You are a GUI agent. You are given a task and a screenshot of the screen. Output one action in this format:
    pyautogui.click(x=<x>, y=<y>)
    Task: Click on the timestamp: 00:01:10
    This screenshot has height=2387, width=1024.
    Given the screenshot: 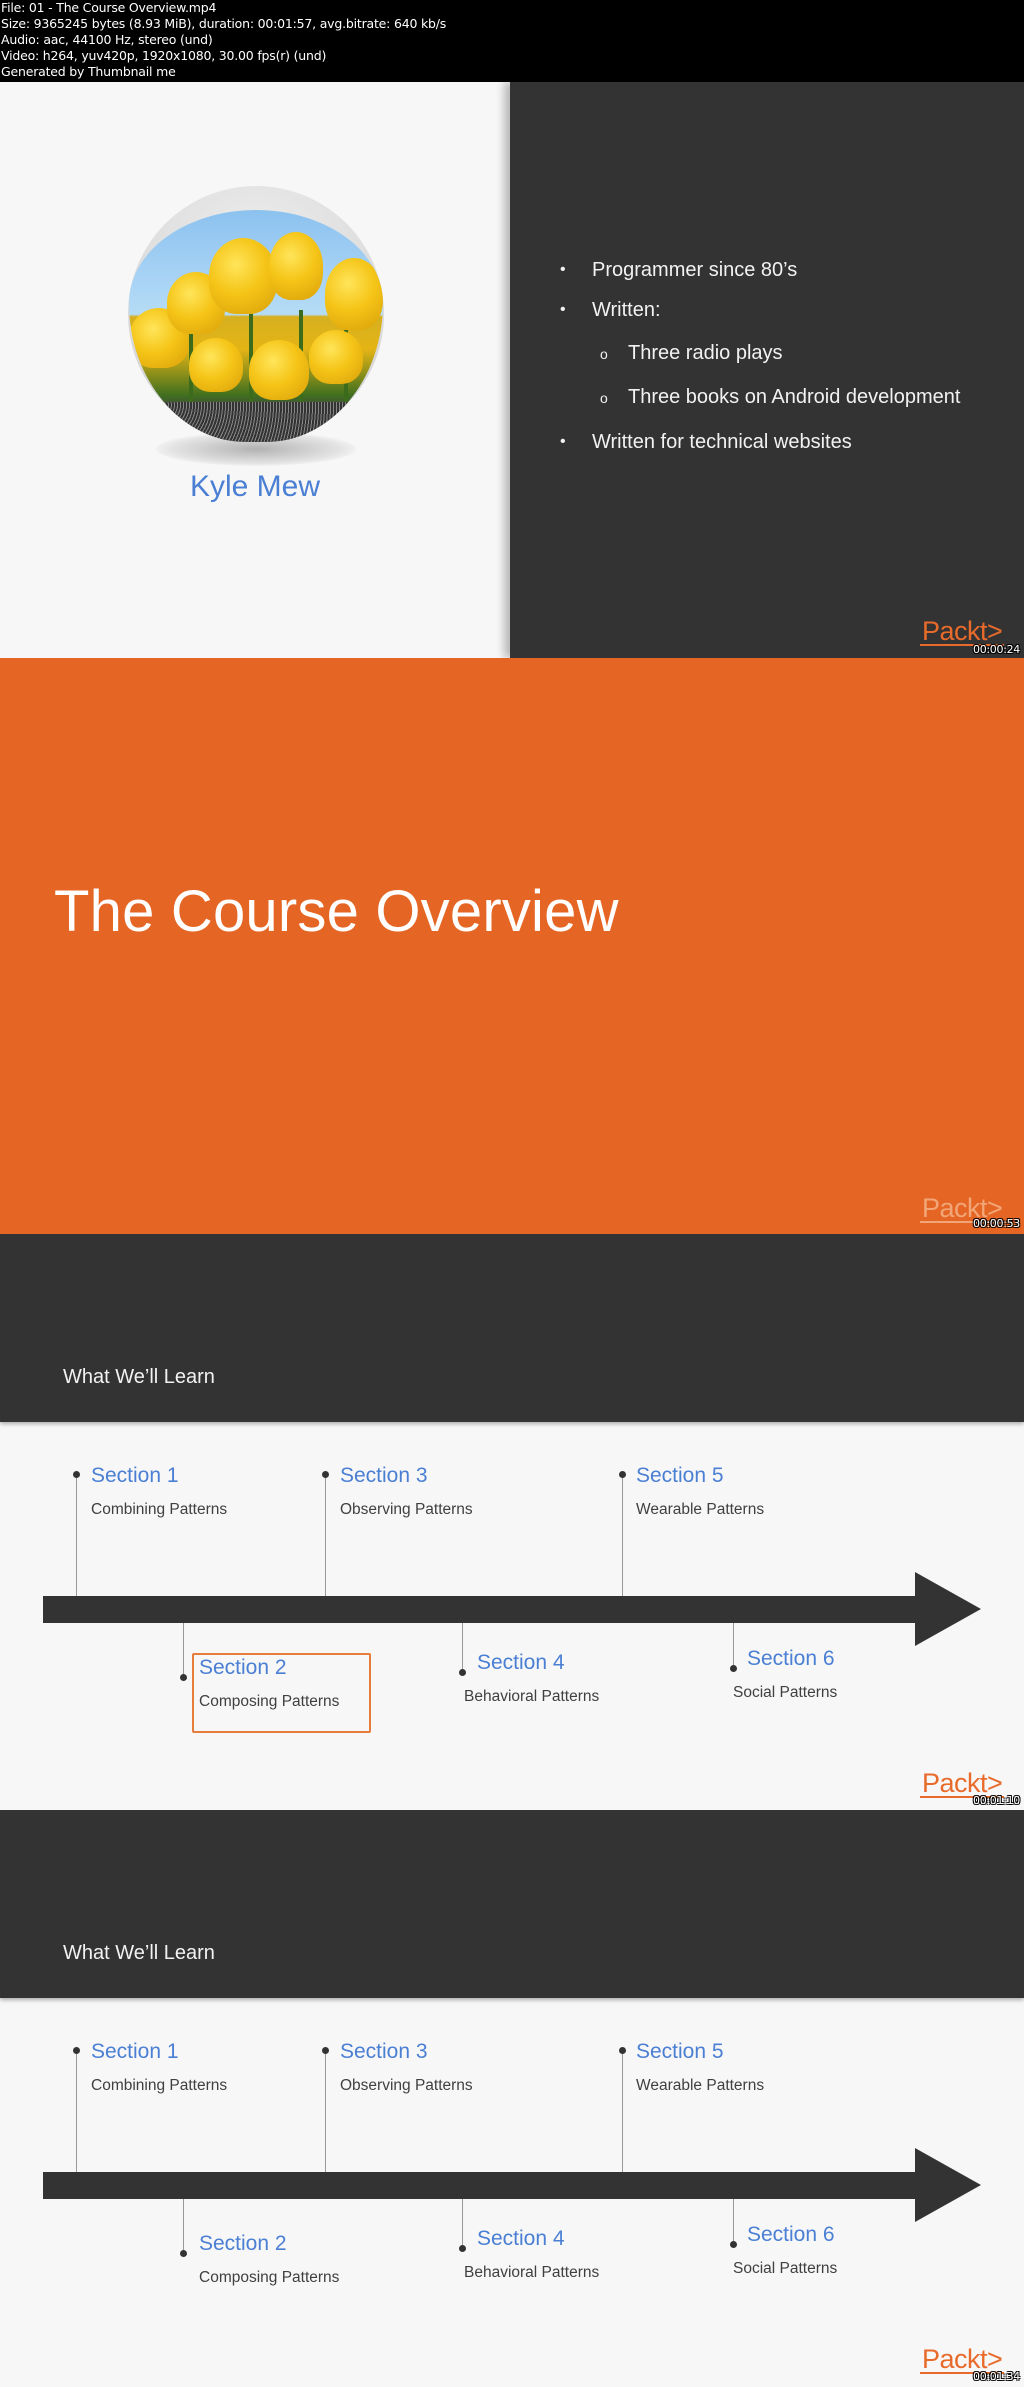 What is the action you would take?
    pyautogui.click(x=997, y=1800)
    